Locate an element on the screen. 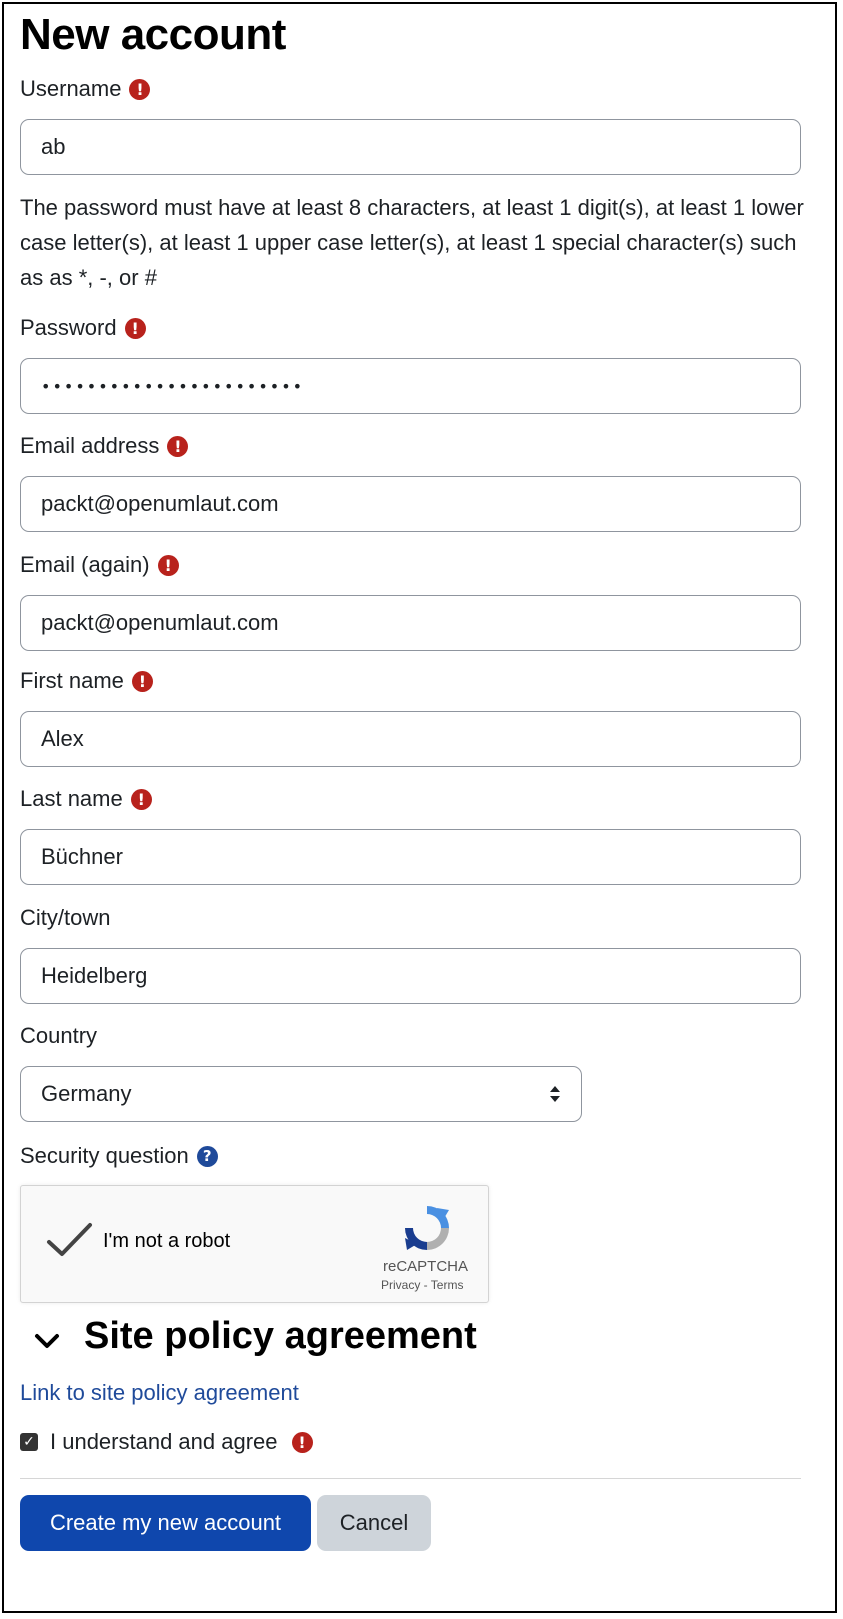 This screenshot has height=1619, width=843. city-label-text: City/town is located at coordinates (65, 917).